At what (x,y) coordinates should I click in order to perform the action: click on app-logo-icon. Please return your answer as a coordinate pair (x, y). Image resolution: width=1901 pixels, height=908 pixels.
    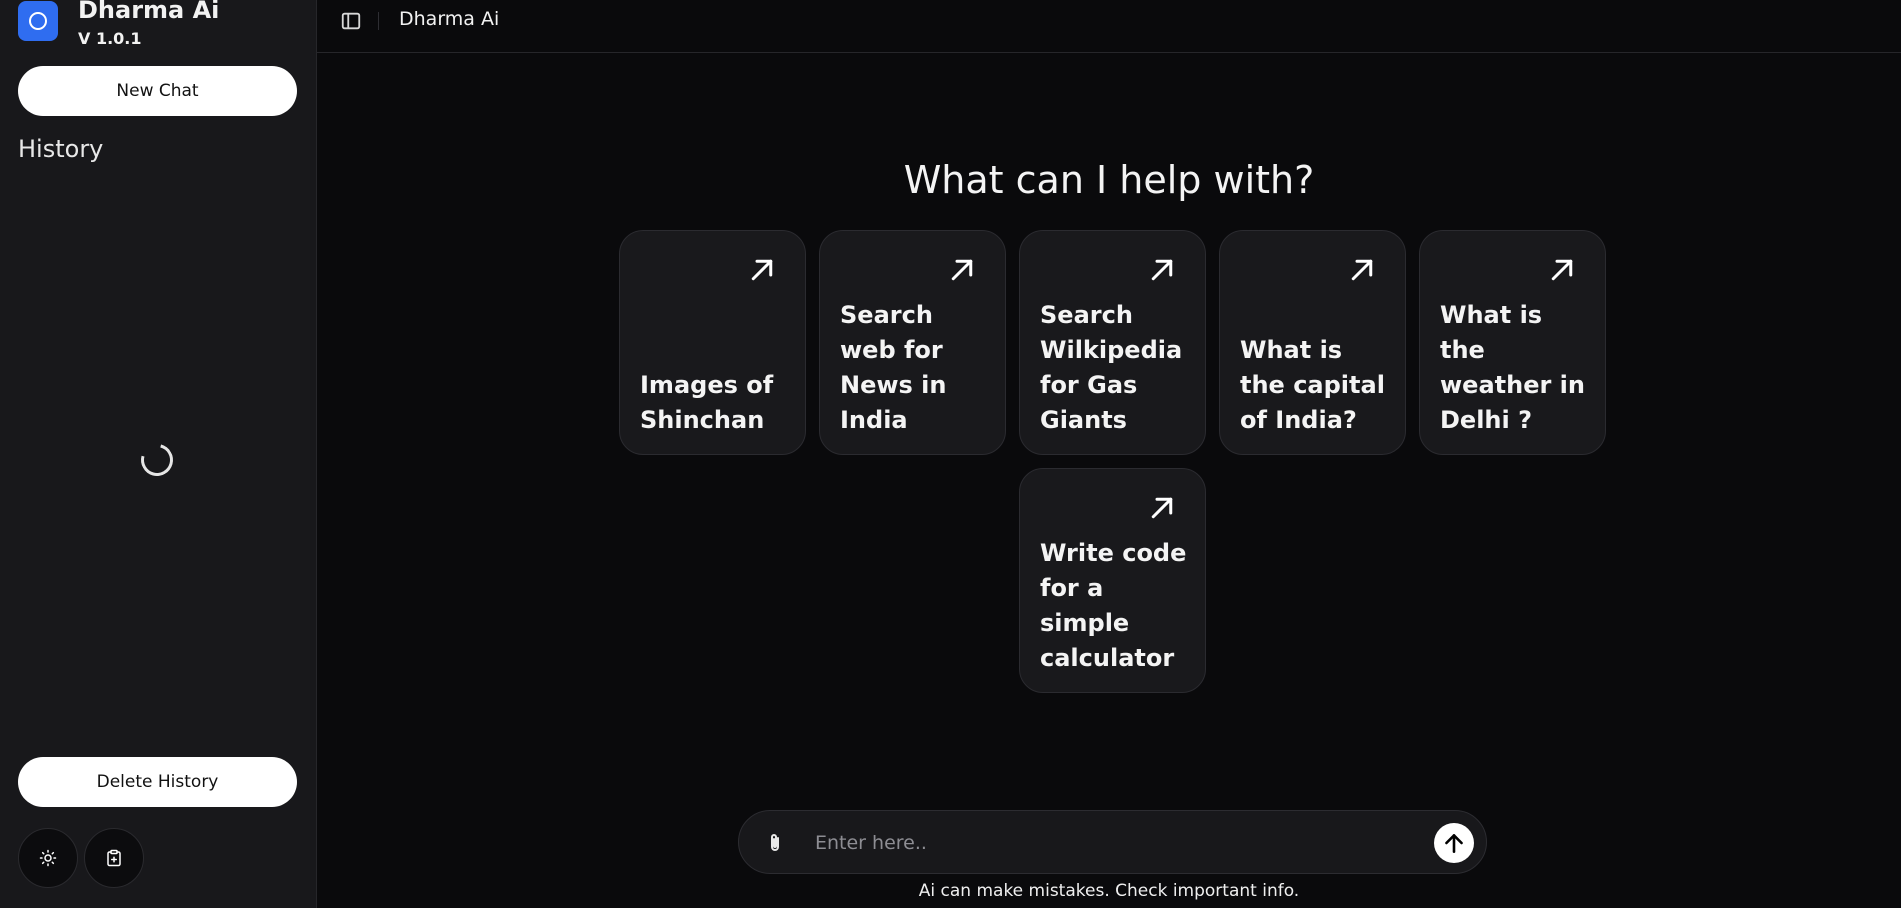
    Looking at the image, I should click on (38, 21).